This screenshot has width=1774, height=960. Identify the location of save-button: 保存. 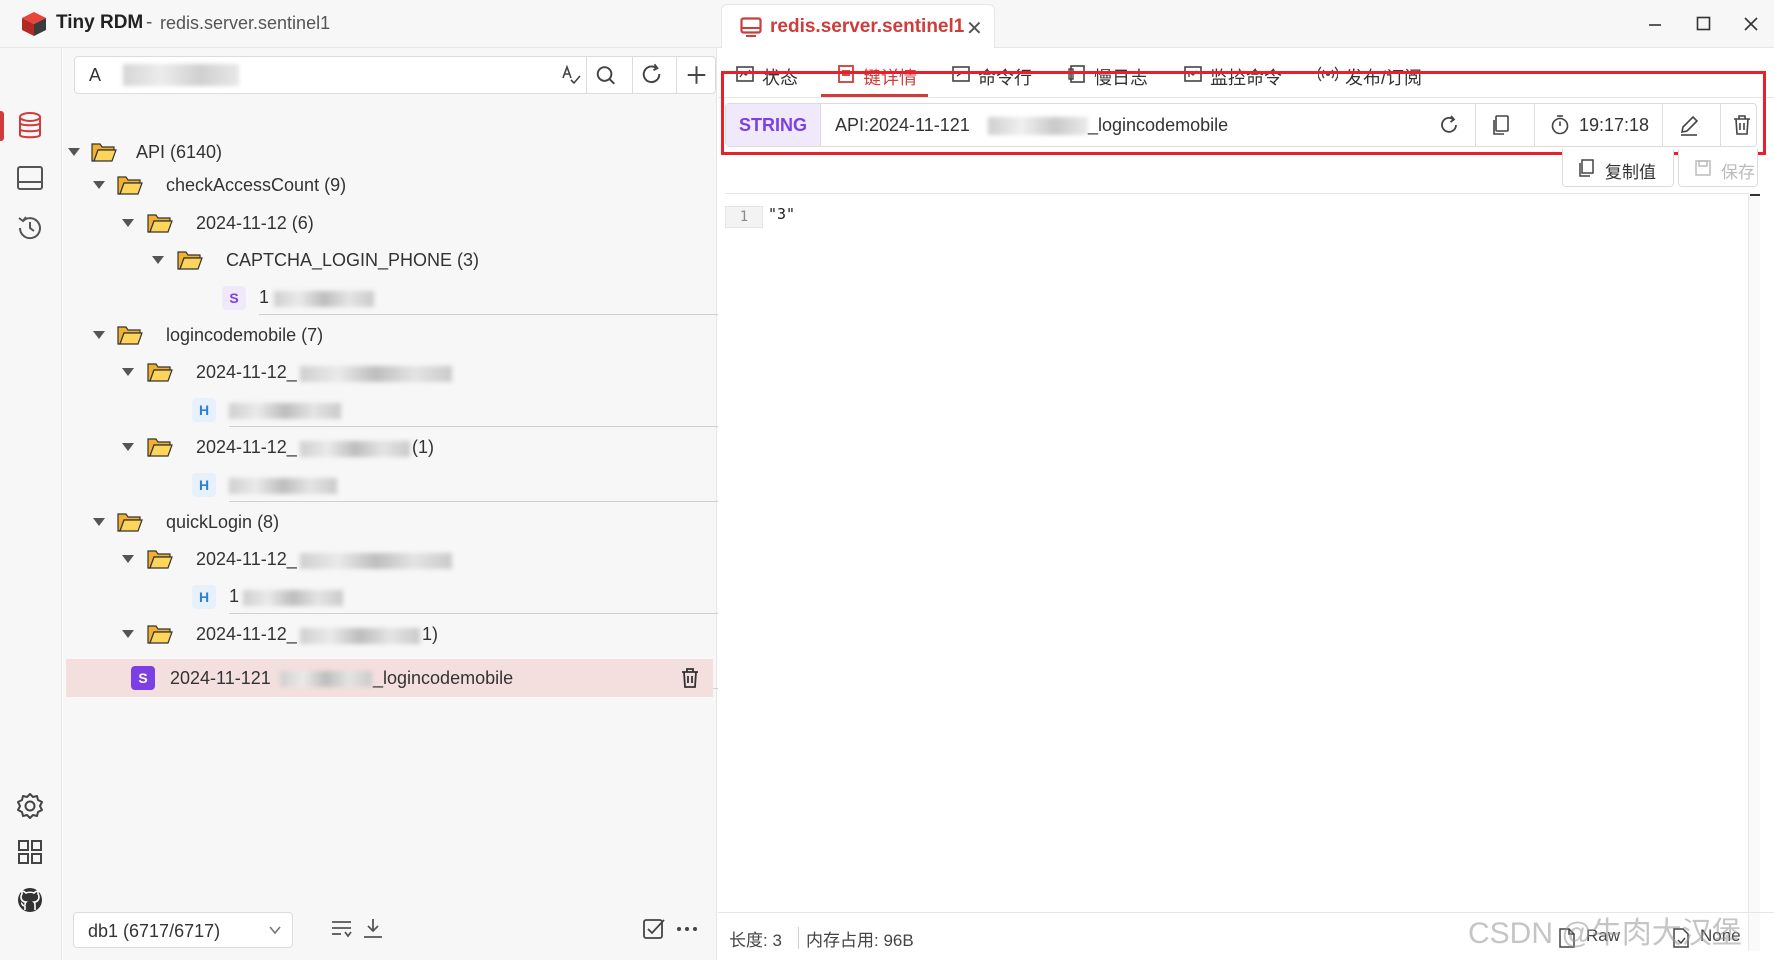
(1718, 168).